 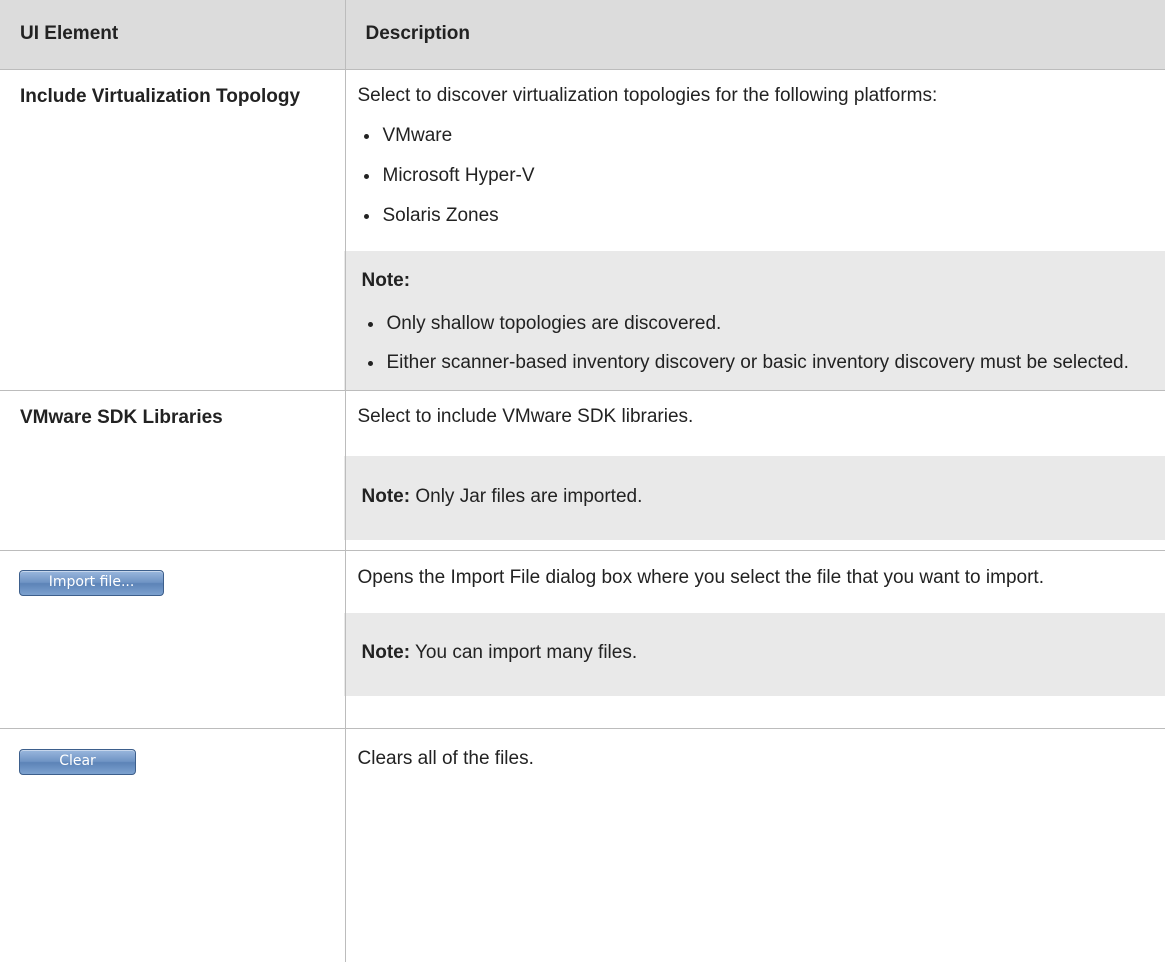 What do you see at coordinates (172, 411) in the screenshot?
I see `ui-element-name: VMware SDK Libraries` at bounding box center [172, 411].